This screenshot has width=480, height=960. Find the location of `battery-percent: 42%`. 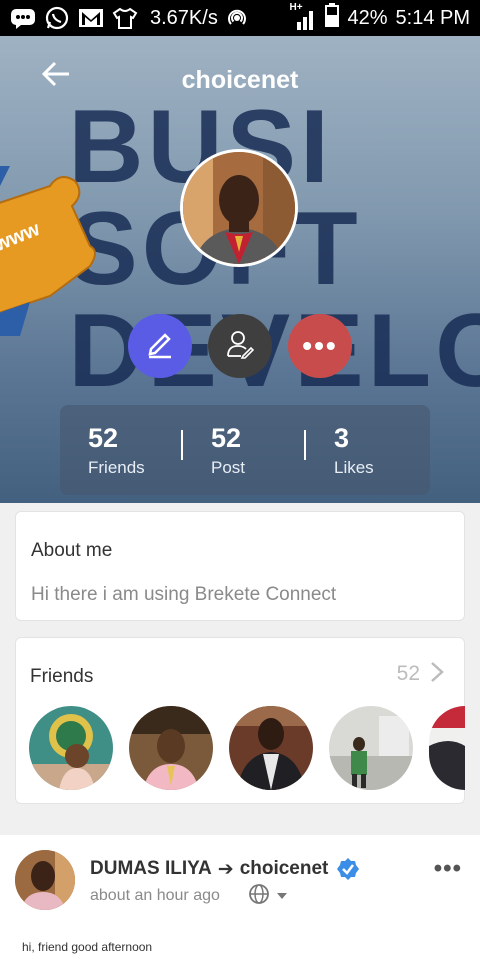

battery-percent: 42% is located at coordinates (367, 17).